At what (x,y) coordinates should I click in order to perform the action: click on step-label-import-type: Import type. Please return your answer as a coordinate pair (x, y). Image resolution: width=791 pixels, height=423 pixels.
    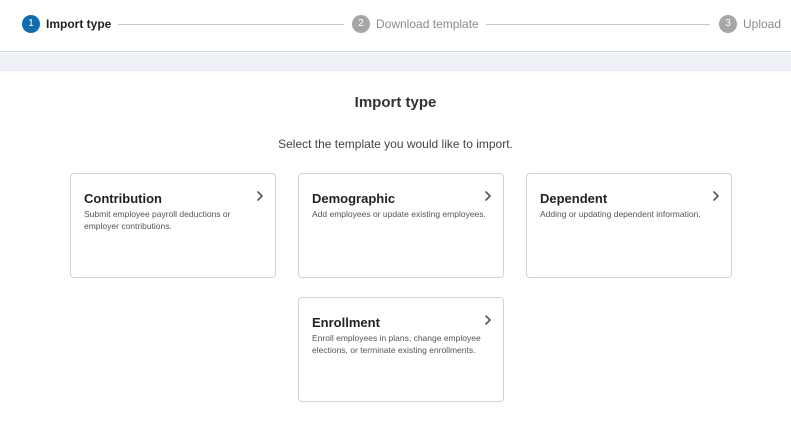
    Looking at the image, I should click on (79, 24).